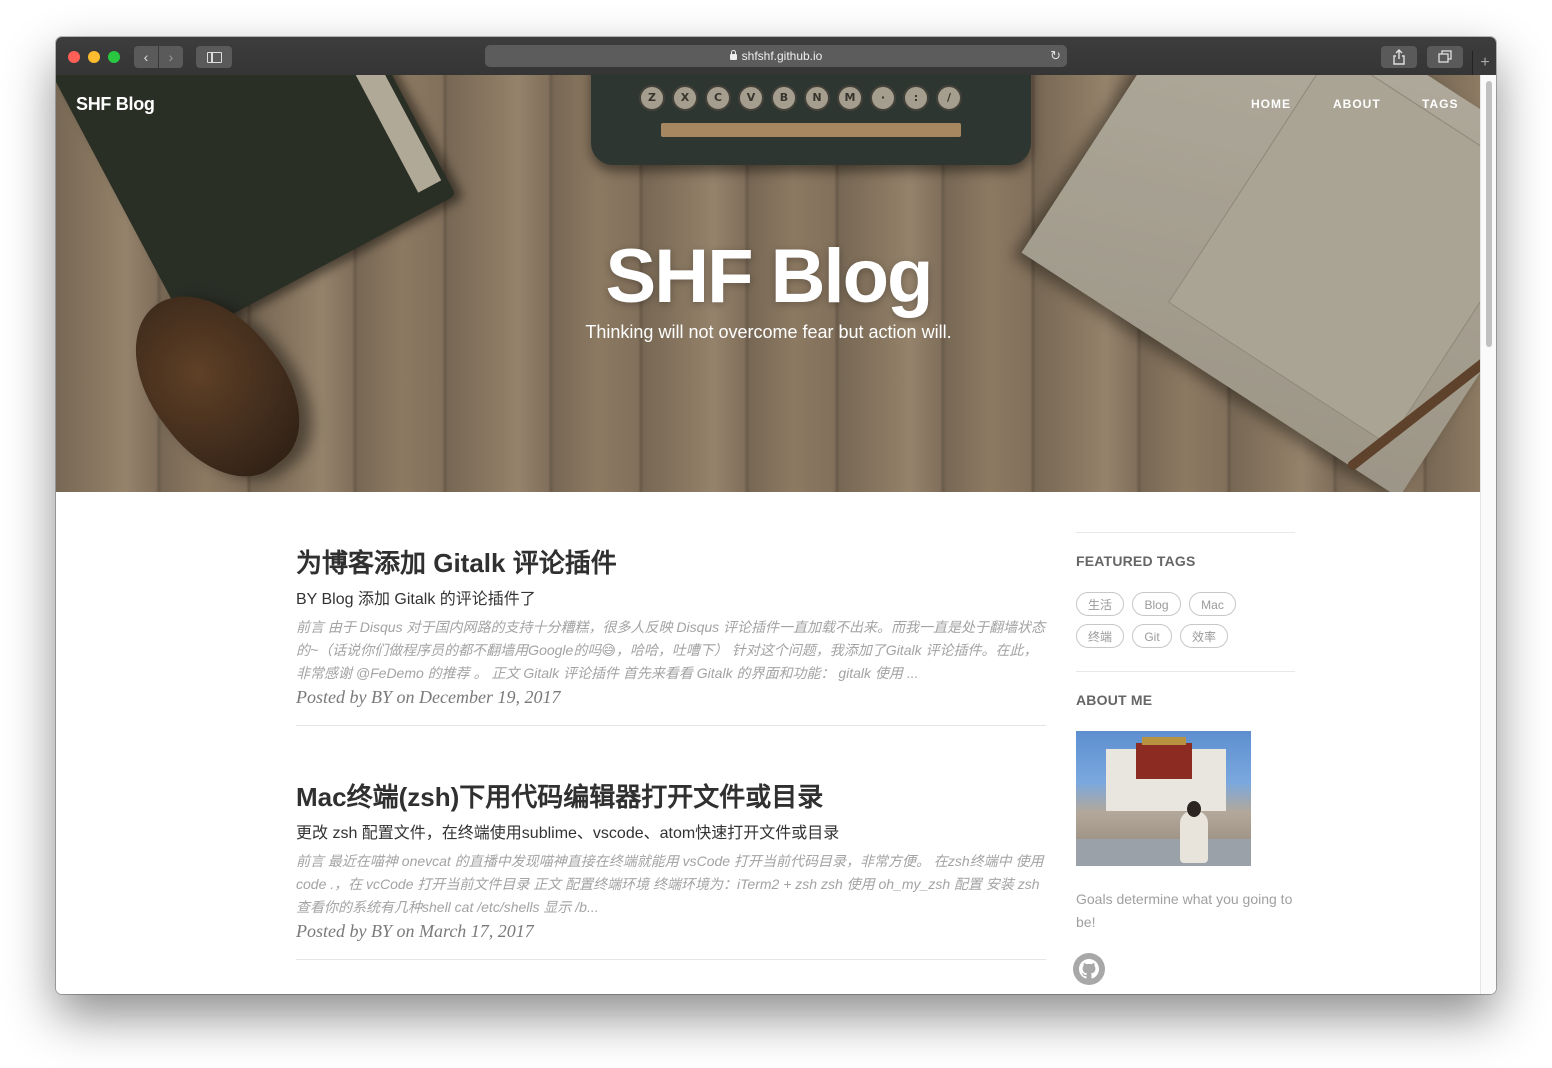 Image resolution: width=1552 pixels, height=1068 pixels. I want to click on address-bar: shfshf.github.io ↻, so click(776, 56).